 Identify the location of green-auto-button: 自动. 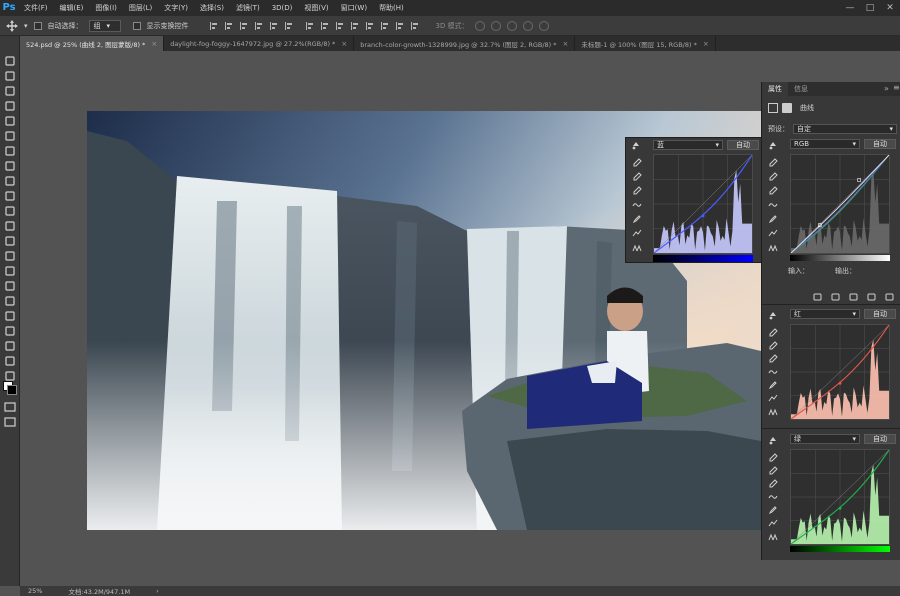
(880, 439).